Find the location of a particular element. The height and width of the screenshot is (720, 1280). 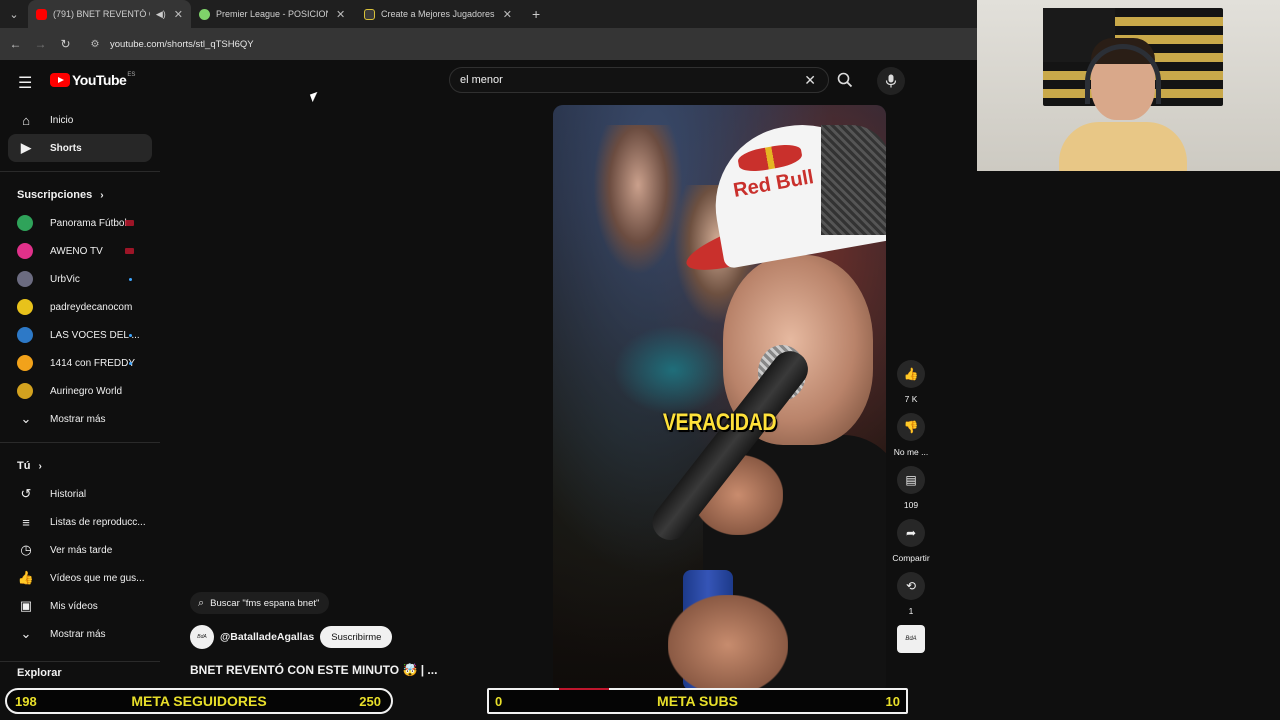

thumbs-down-icon: 👎 is located at coordinates (911, 427).